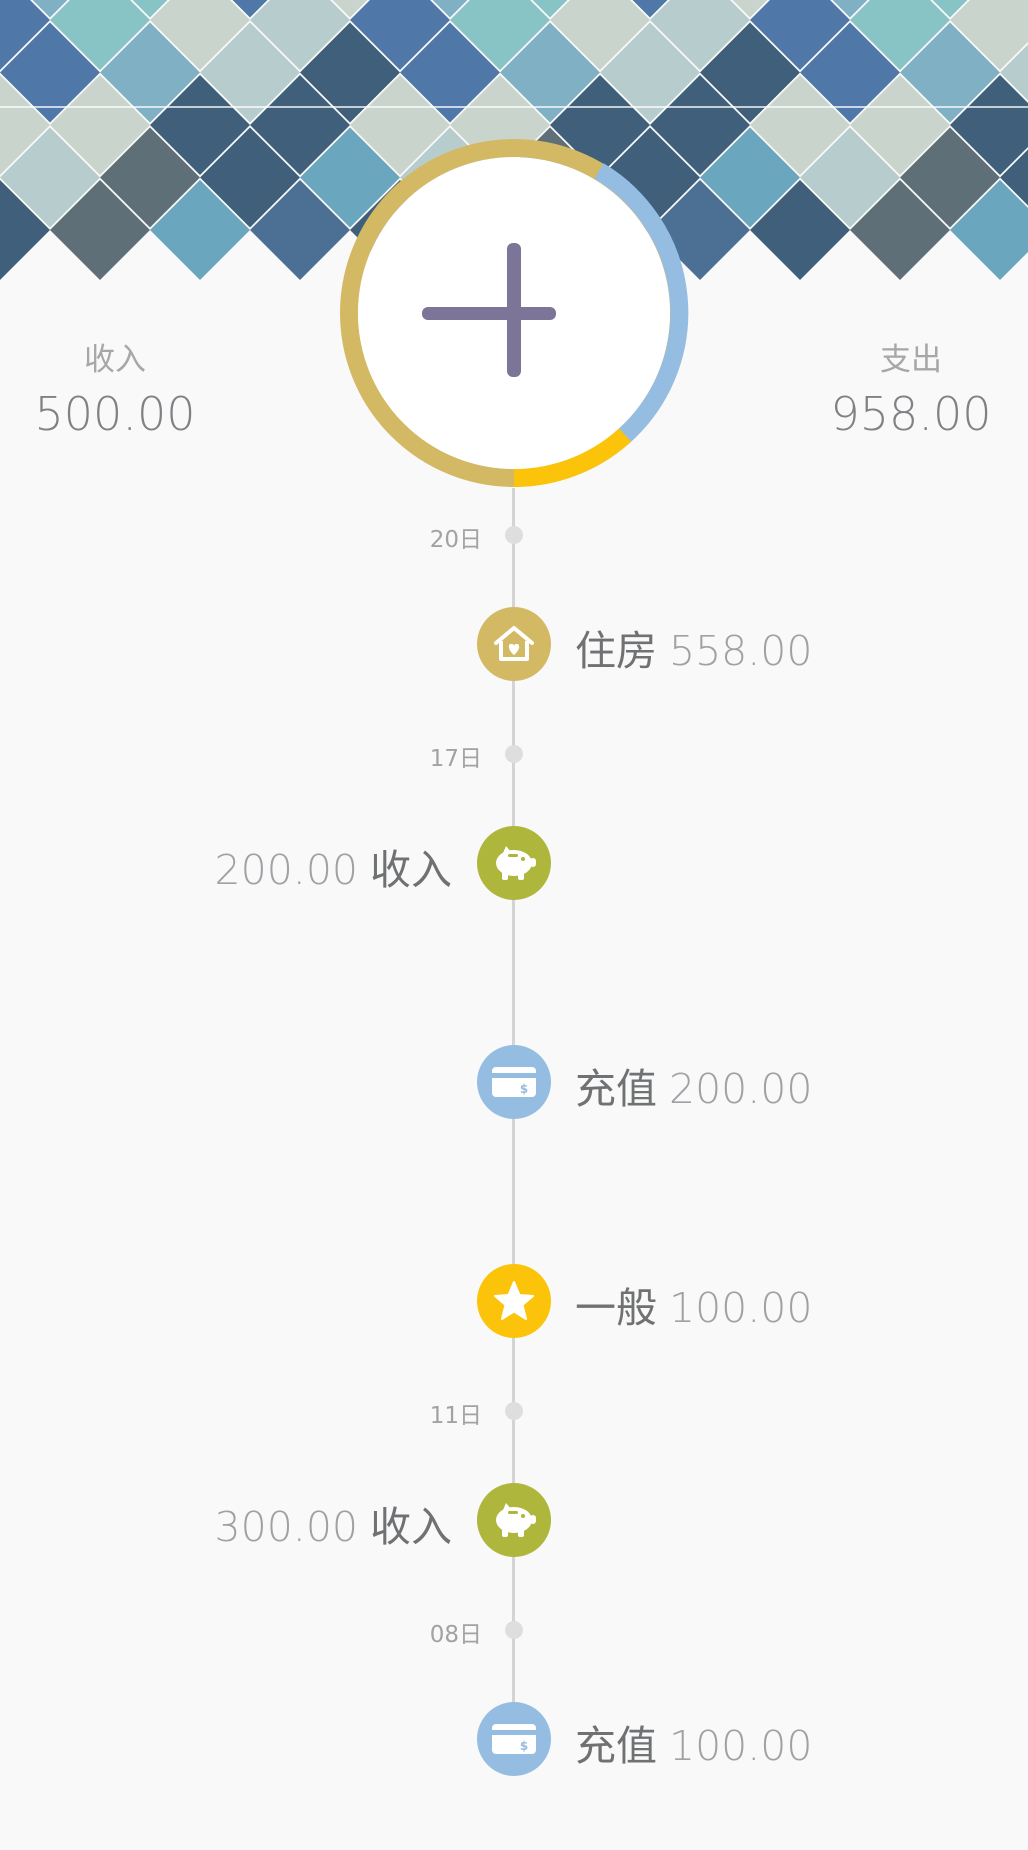 The width and height of the screenshot is (1028, 1850). I want to click on plus-icon, so click(489, 313).